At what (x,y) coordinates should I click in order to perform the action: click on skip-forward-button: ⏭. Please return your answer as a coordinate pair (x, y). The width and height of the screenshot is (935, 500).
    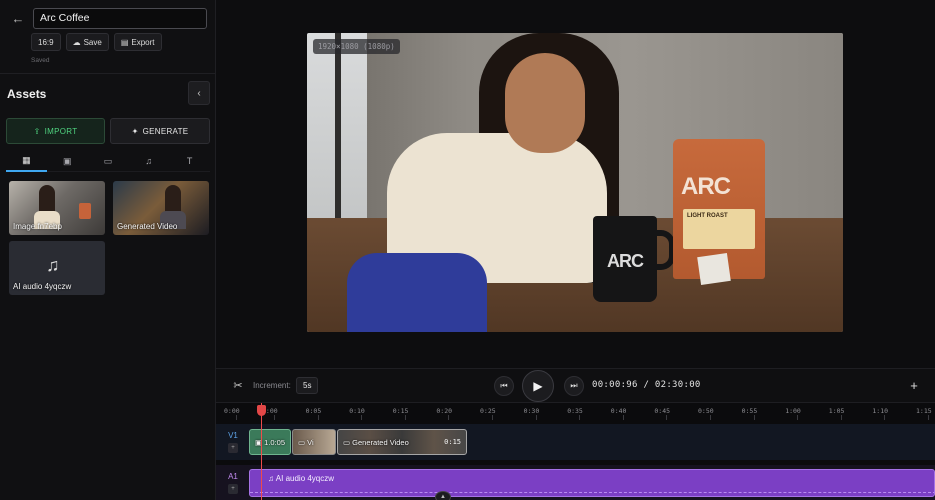
    Looking at the image, I should click on (574, 386).